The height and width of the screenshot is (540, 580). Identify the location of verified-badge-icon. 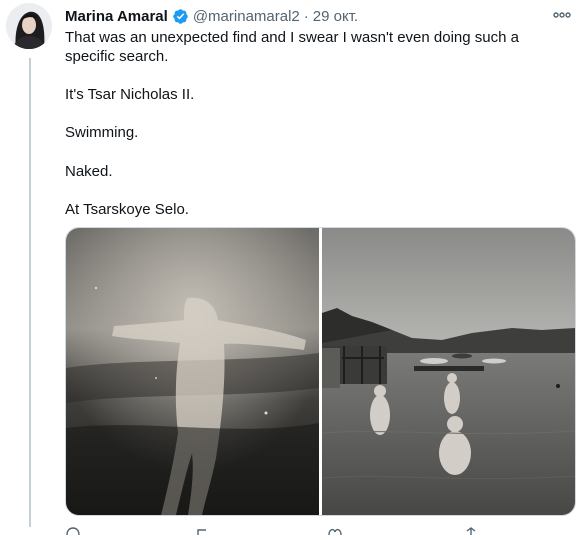
(180, 16).